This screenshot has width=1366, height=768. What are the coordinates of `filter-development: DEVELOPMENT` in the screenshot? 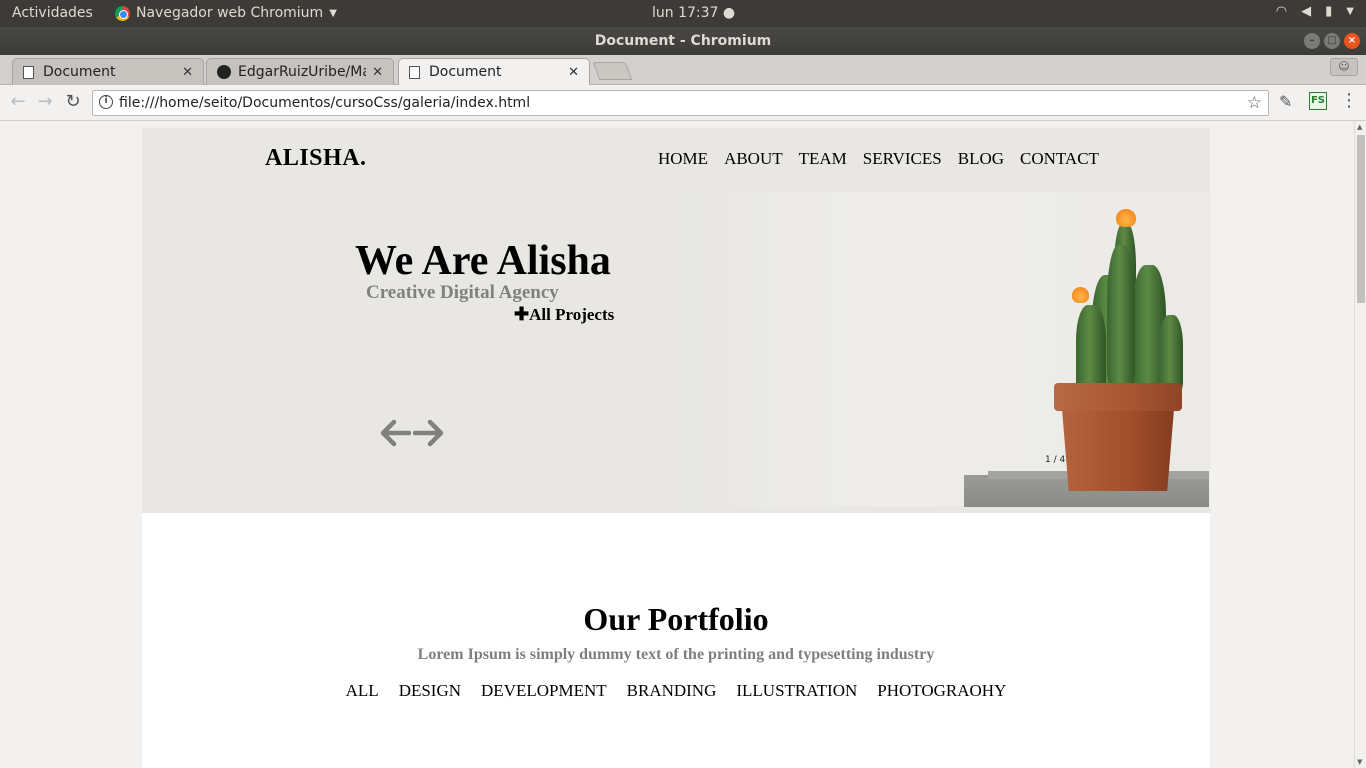 It's located at (544, 691).